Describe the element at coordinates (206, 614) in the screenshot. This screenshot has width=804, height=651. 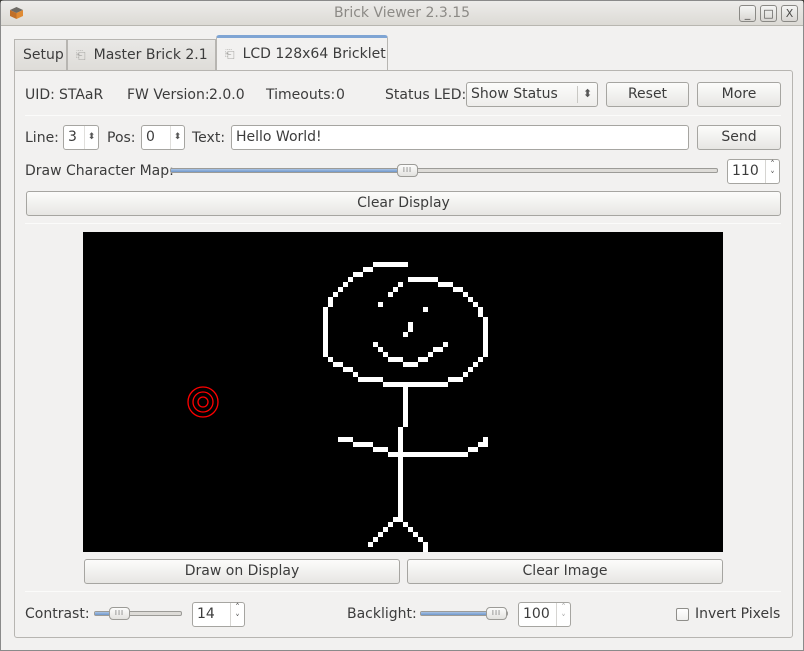
I see `contrast-value: 14` at that location.